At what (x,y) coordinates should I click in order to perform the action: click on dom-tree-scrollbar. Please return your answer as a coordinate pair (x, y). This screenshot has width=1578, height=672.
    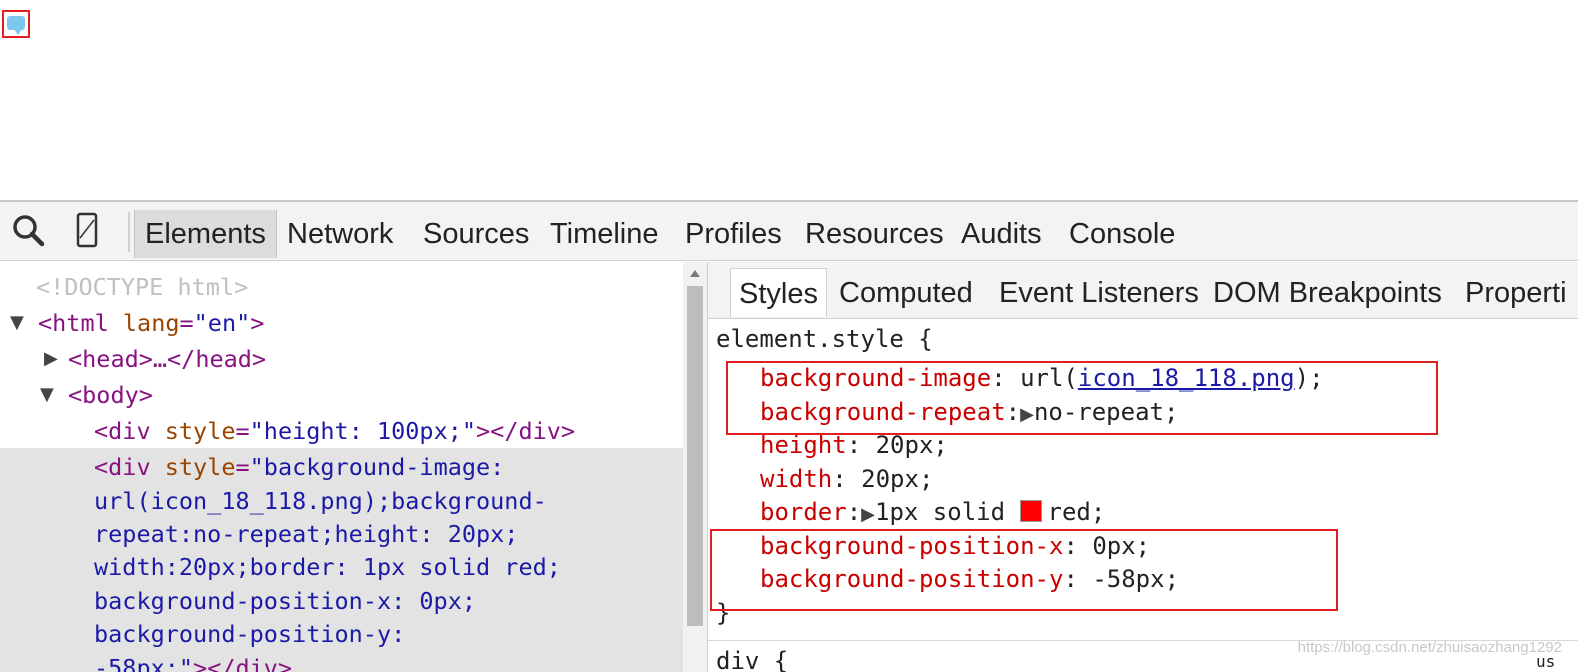
    Looking at the image, I should click on (695, 467).